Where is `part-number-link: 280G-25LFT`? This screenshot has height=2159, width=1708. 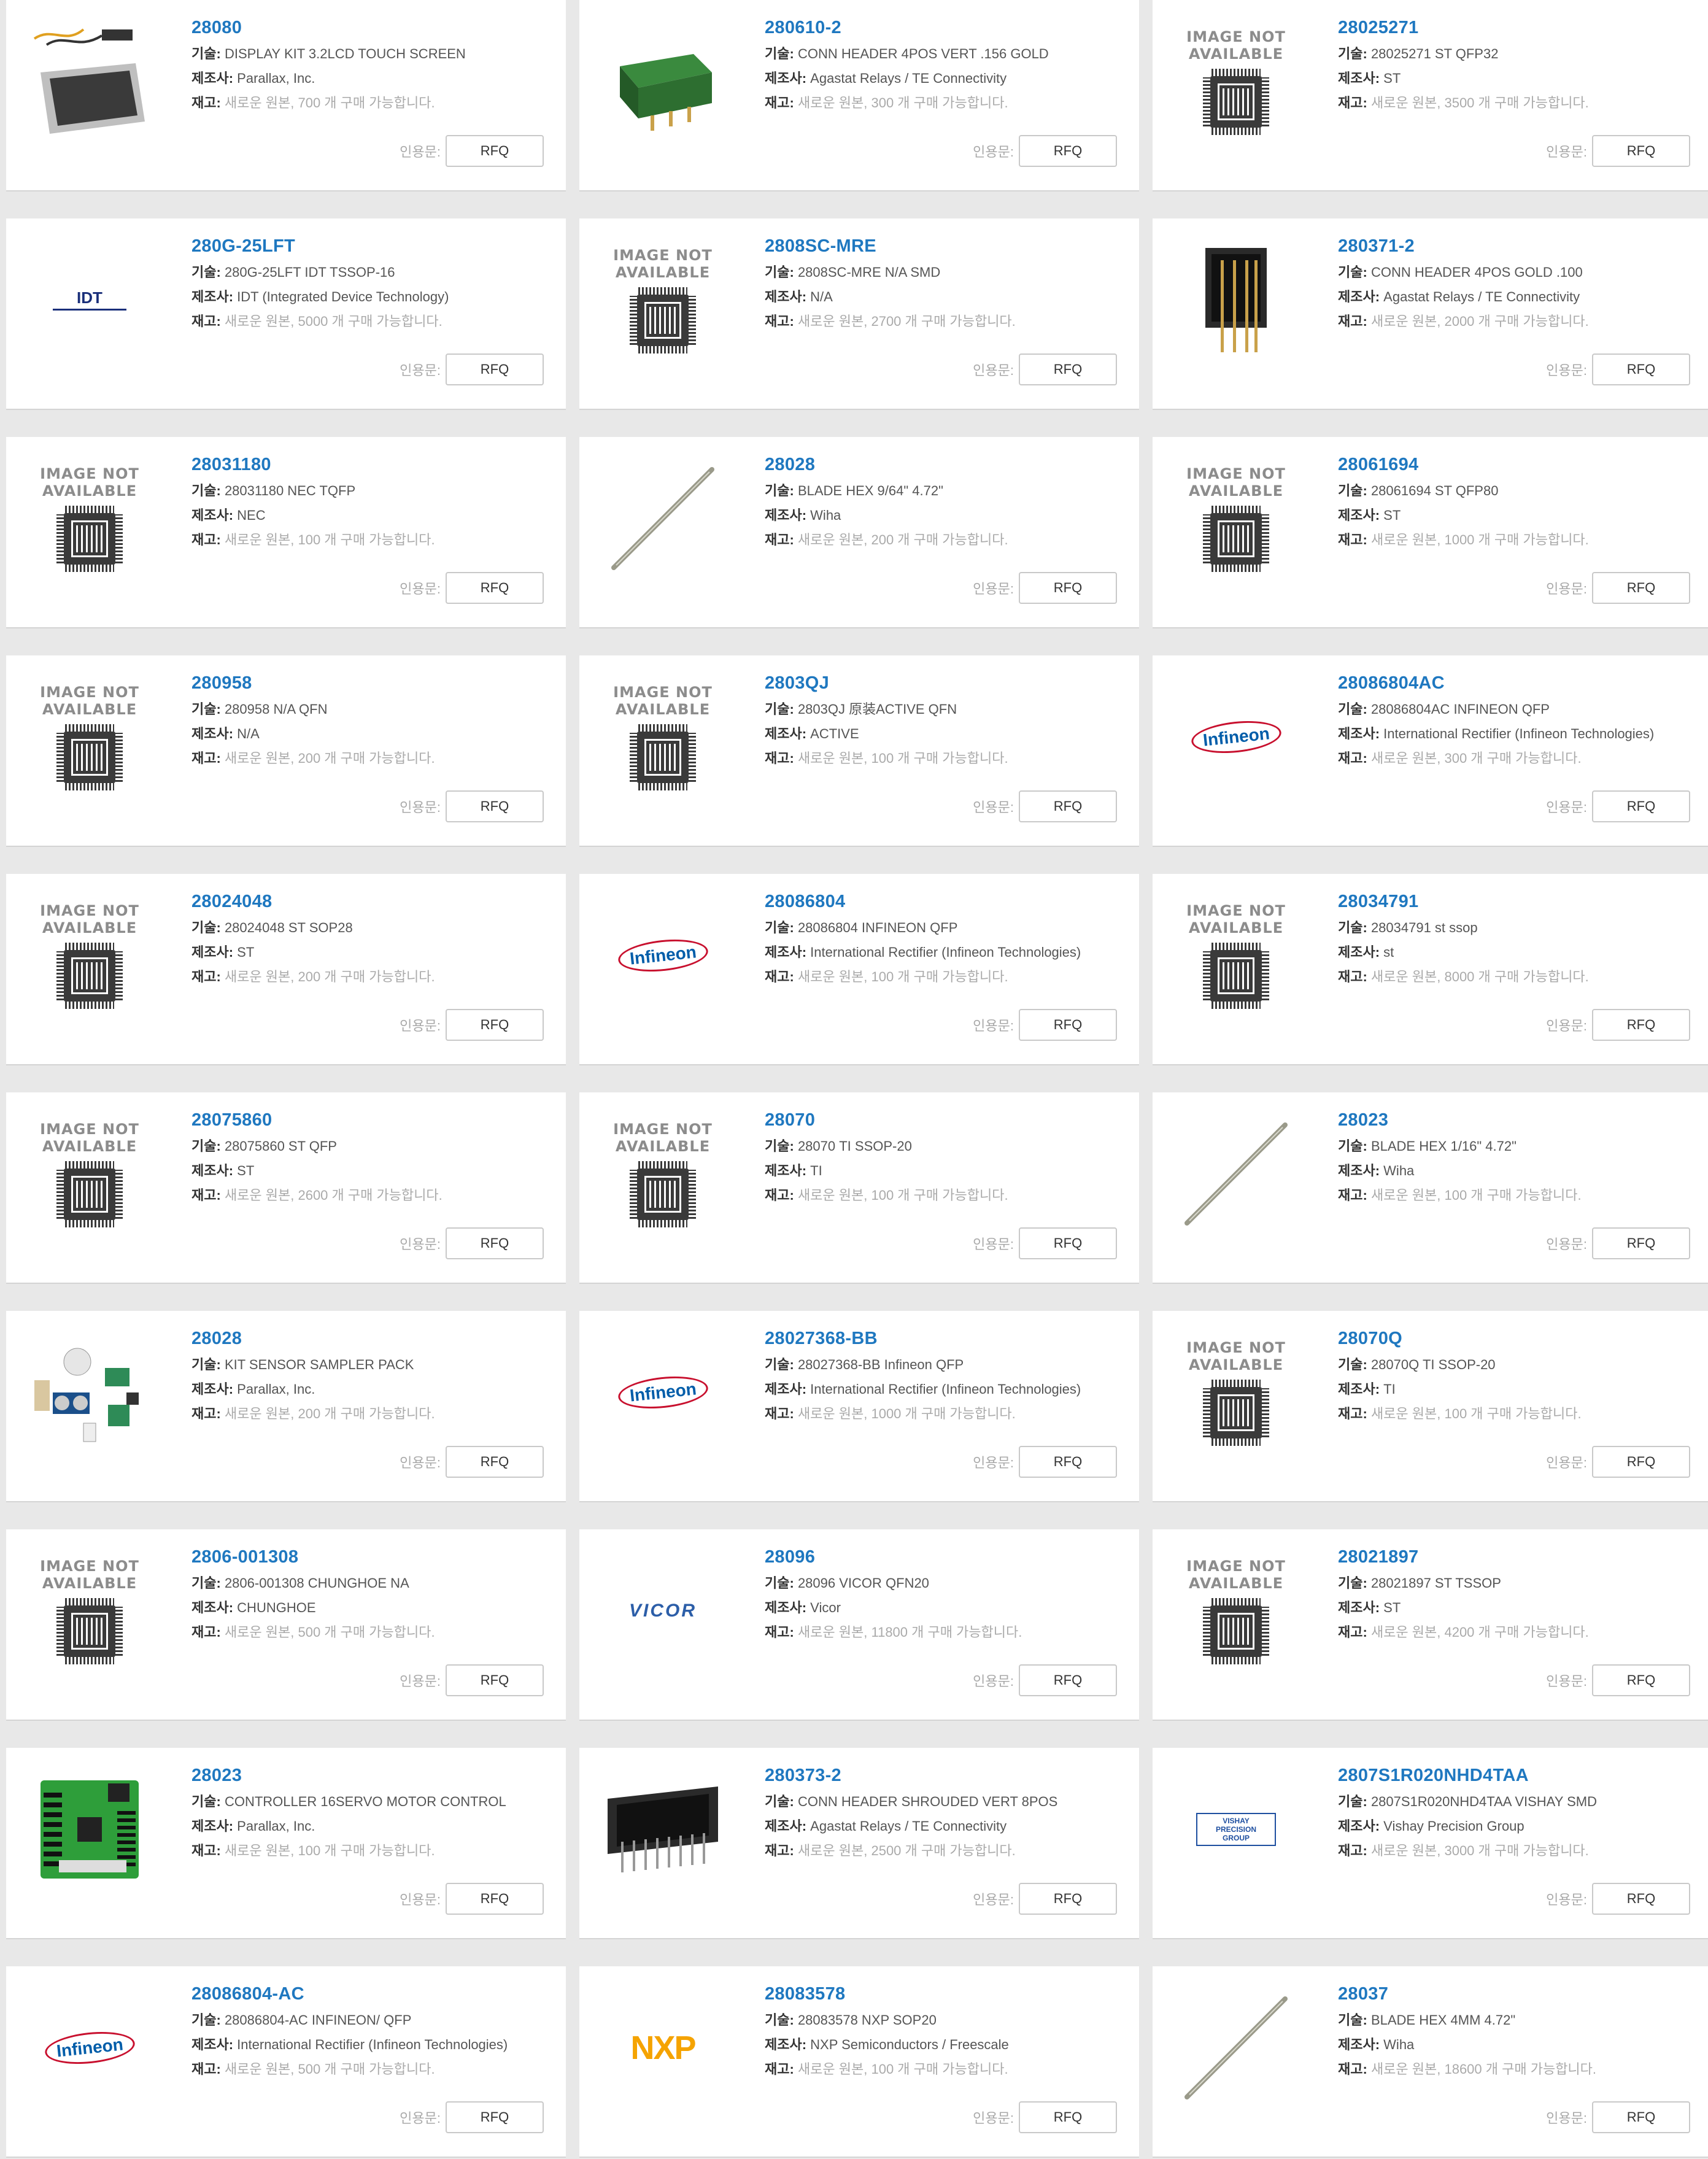
part-number-link: 280G-25LFT is located at coordinates (375, 247).